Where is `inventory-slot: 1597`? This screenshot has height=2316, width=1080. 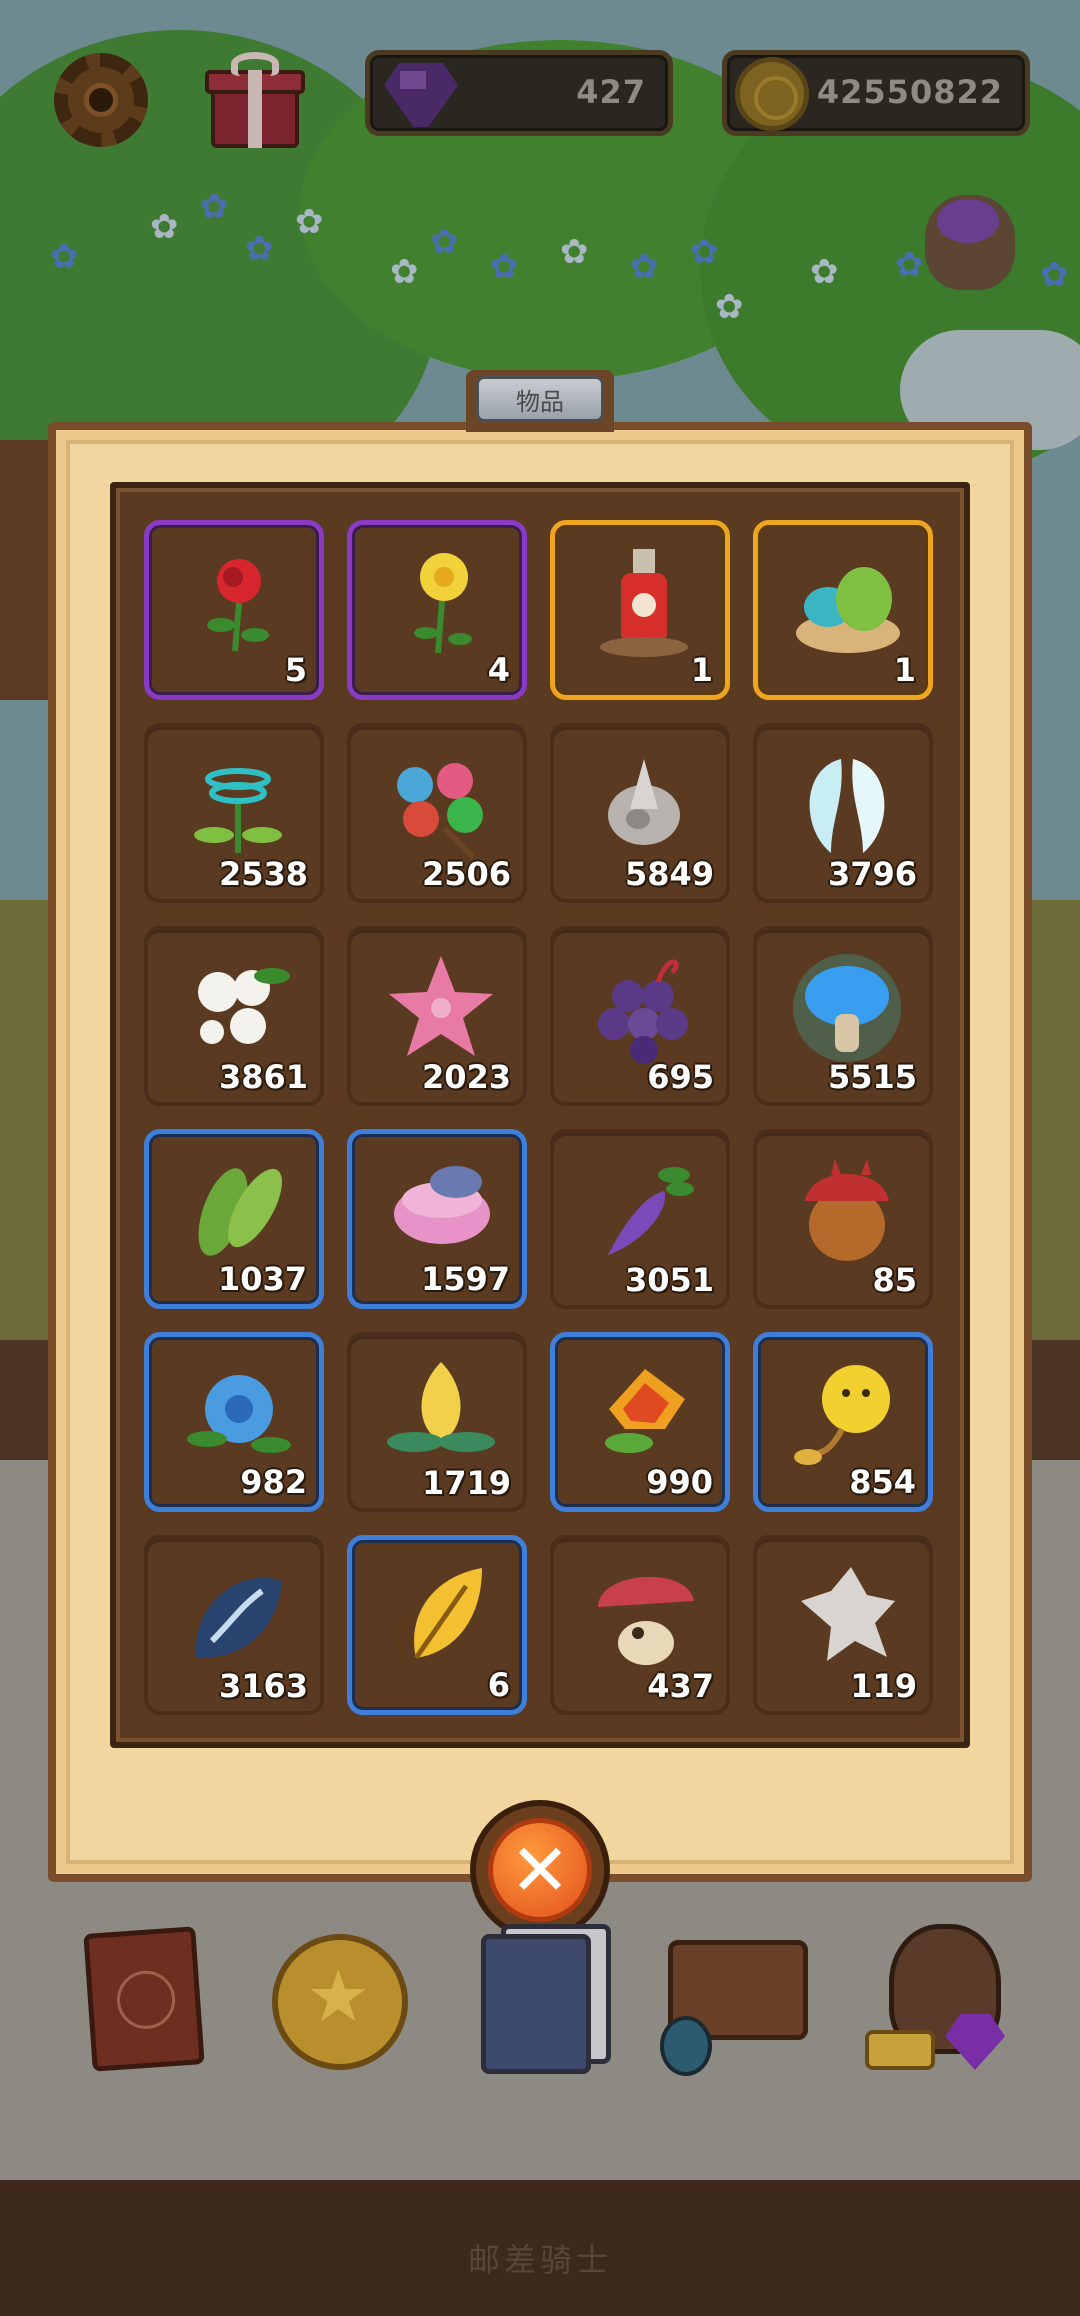 inventory-slot: 1597 is located at coordinates (437, 1219).